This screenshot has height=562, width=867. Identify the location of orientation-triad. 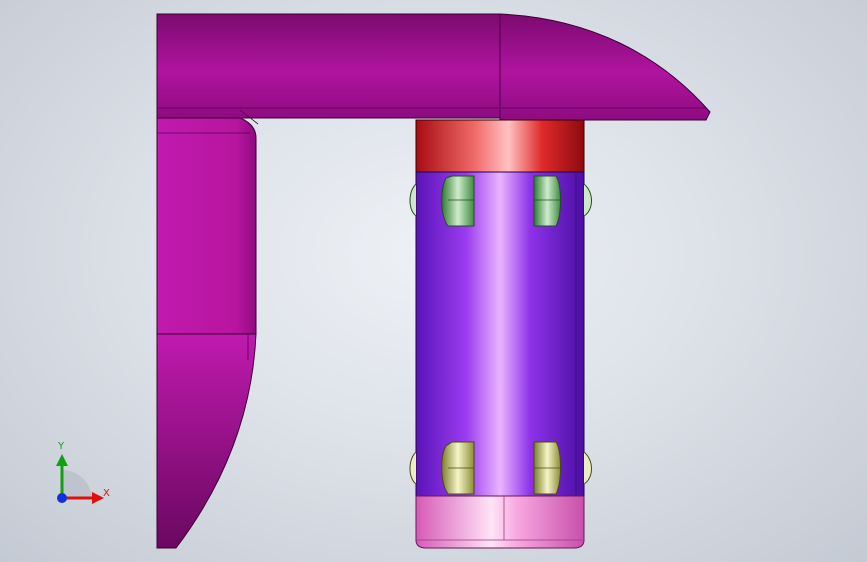
(80, 479).